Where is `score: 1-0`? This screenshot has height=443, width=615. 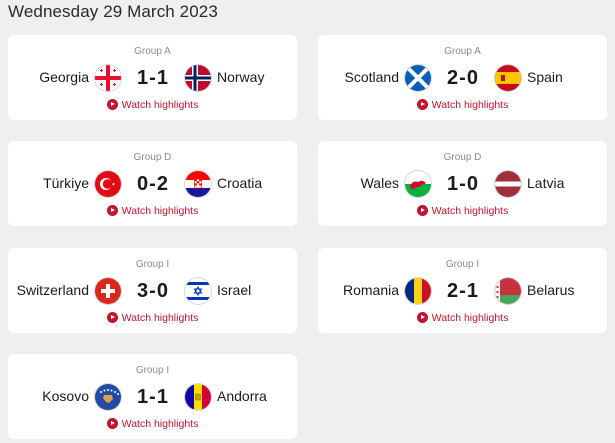
score: 1-0 is located at coordinates (463, 184).